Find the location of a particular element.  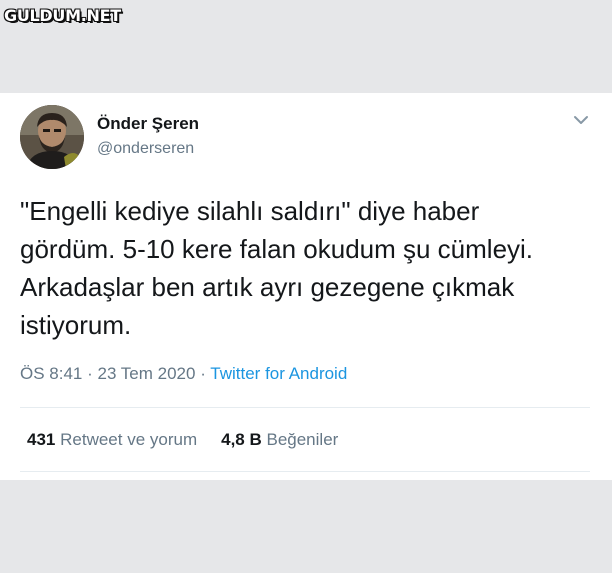

likes-label: Beğeniler is located at coordinates (302, 439).